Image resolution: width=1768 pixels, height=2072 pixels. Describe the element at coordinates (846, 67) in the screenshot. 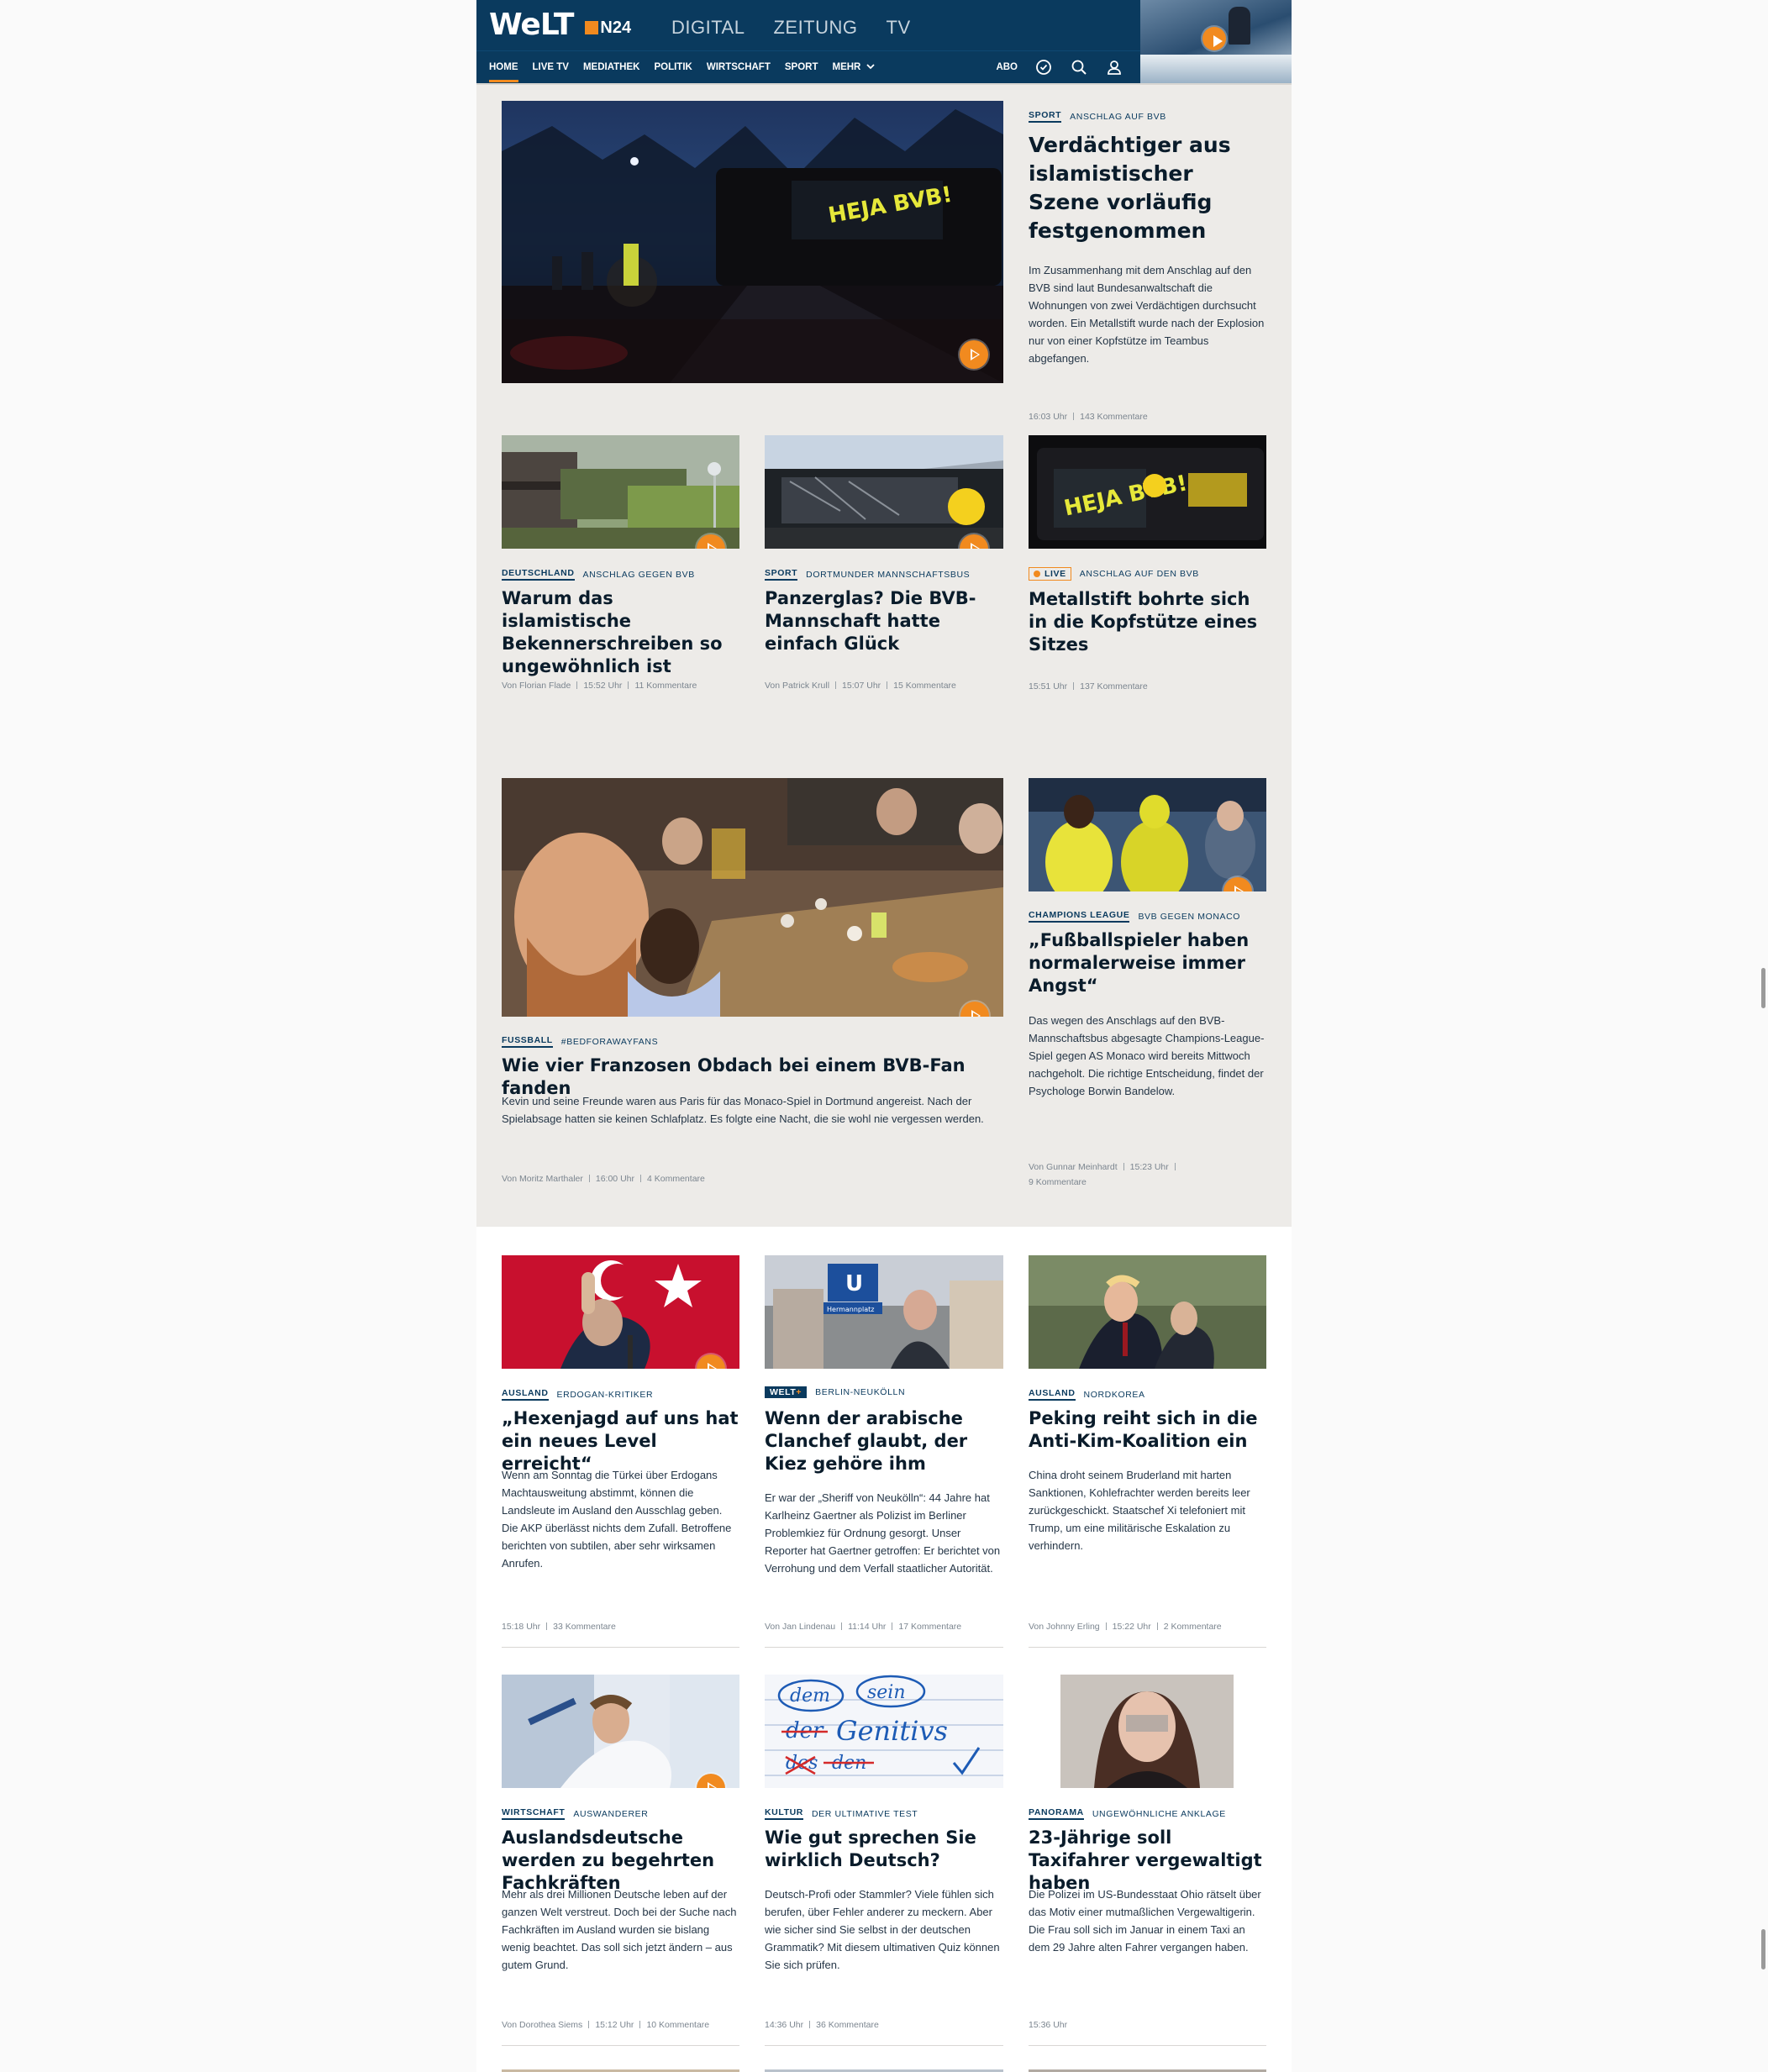

I see `nav-mehr-label: MEHR` at that location.